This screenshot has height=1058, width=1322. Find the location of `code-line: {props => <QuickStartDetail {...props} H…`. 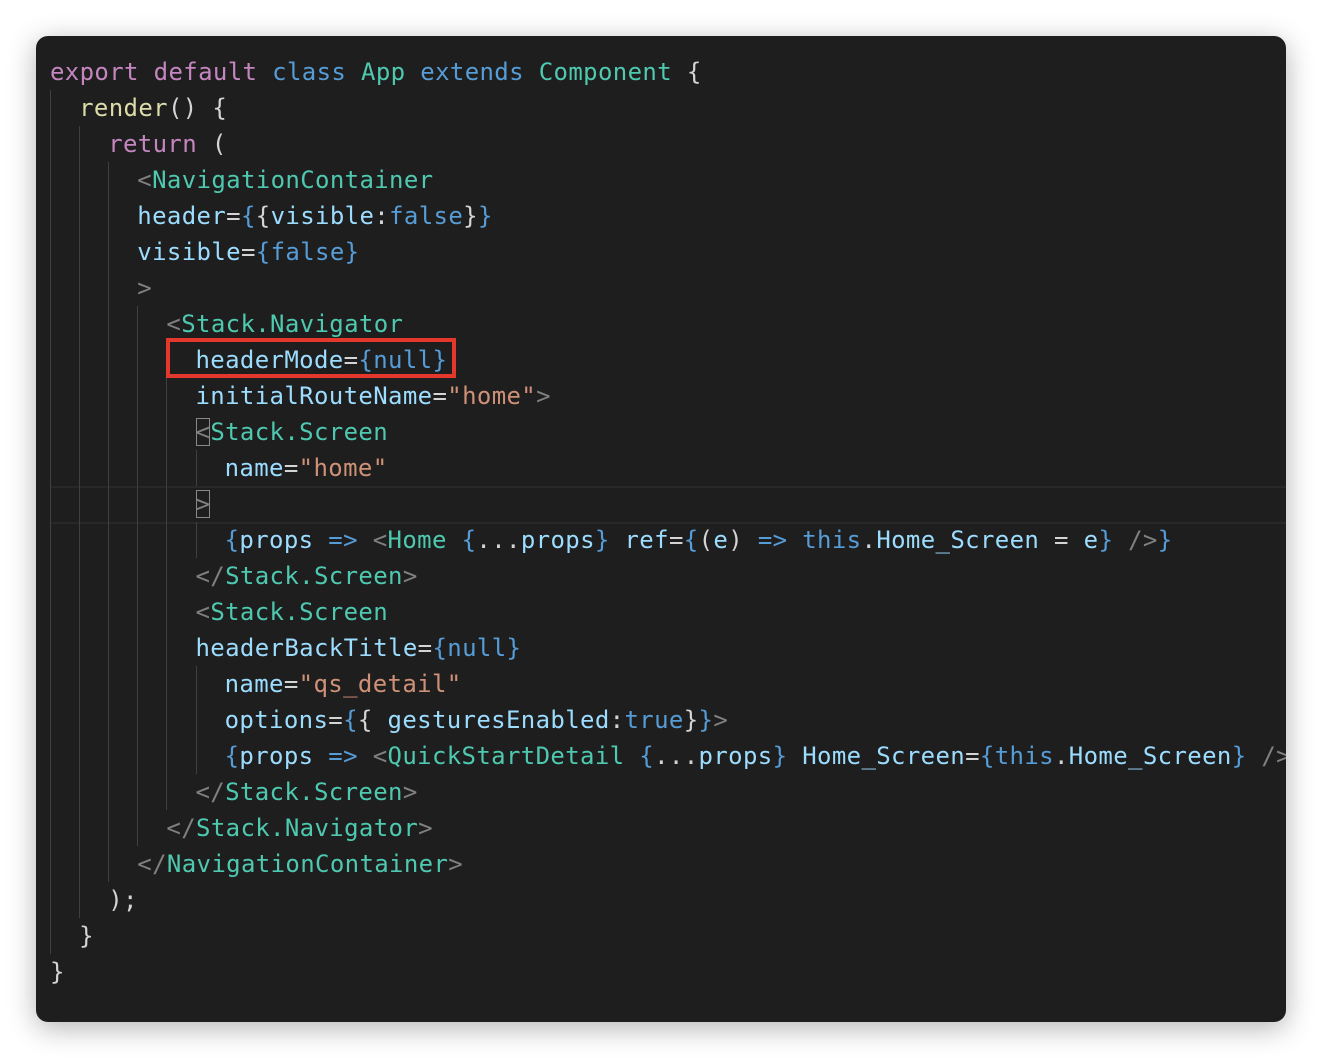

code-line: {props => <QuickStartDetail {...props} H… is located at coordinates (668, 756).